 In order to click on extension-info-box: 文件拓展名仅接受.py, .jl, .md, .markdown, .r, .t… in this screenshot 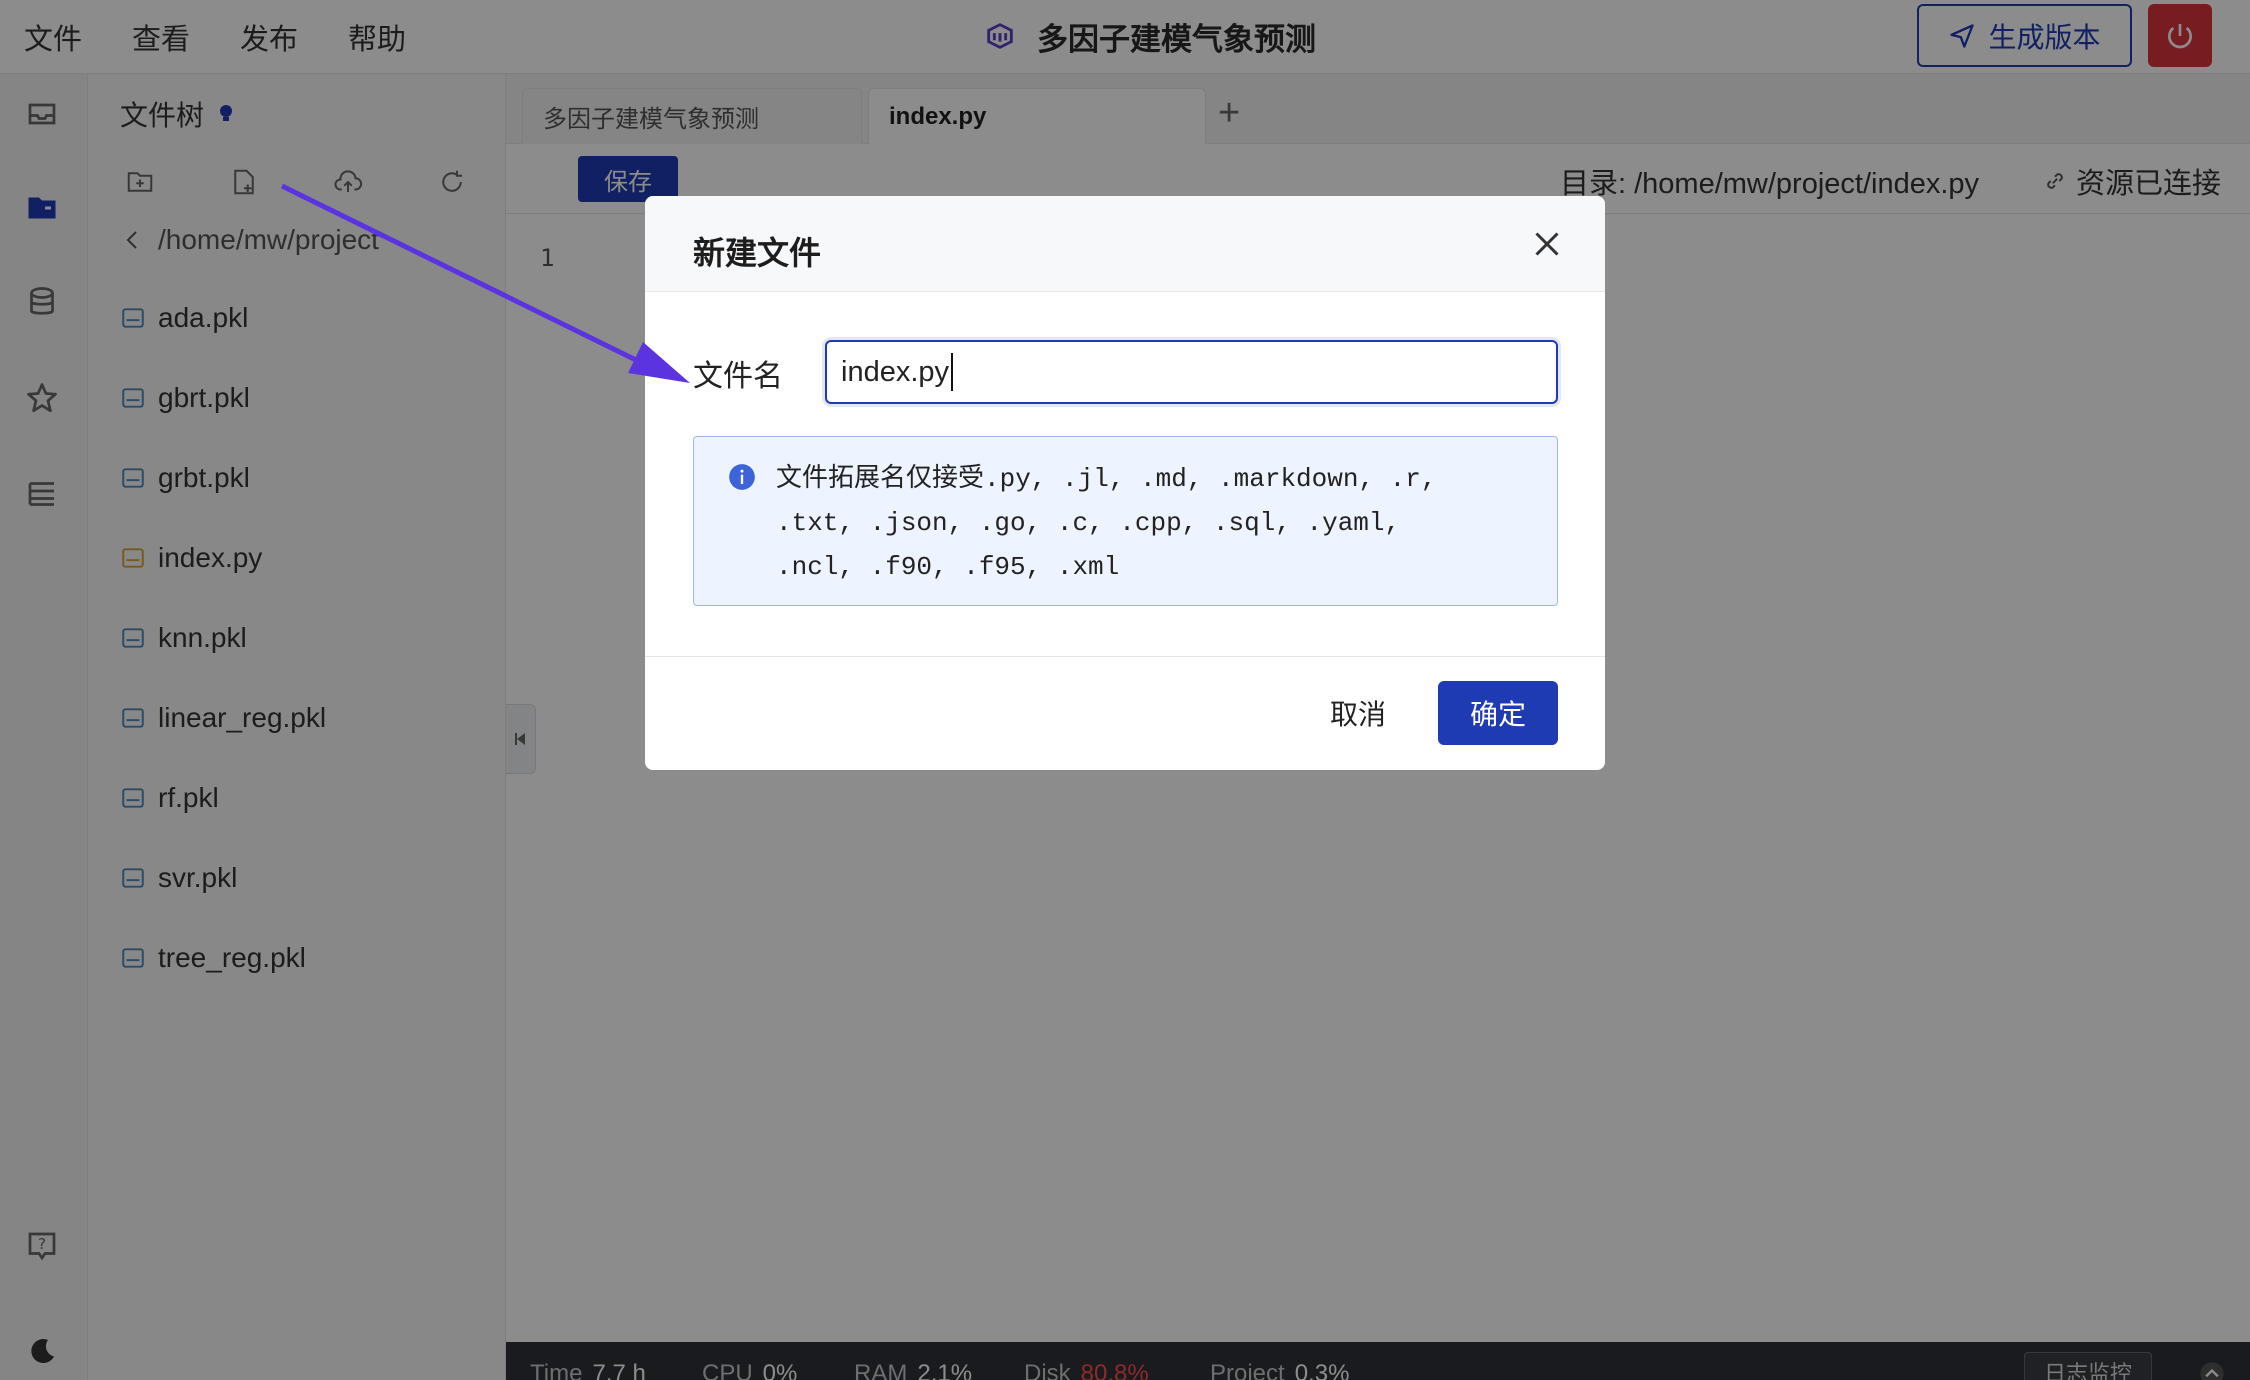, I will do `click(1125, 521)`.